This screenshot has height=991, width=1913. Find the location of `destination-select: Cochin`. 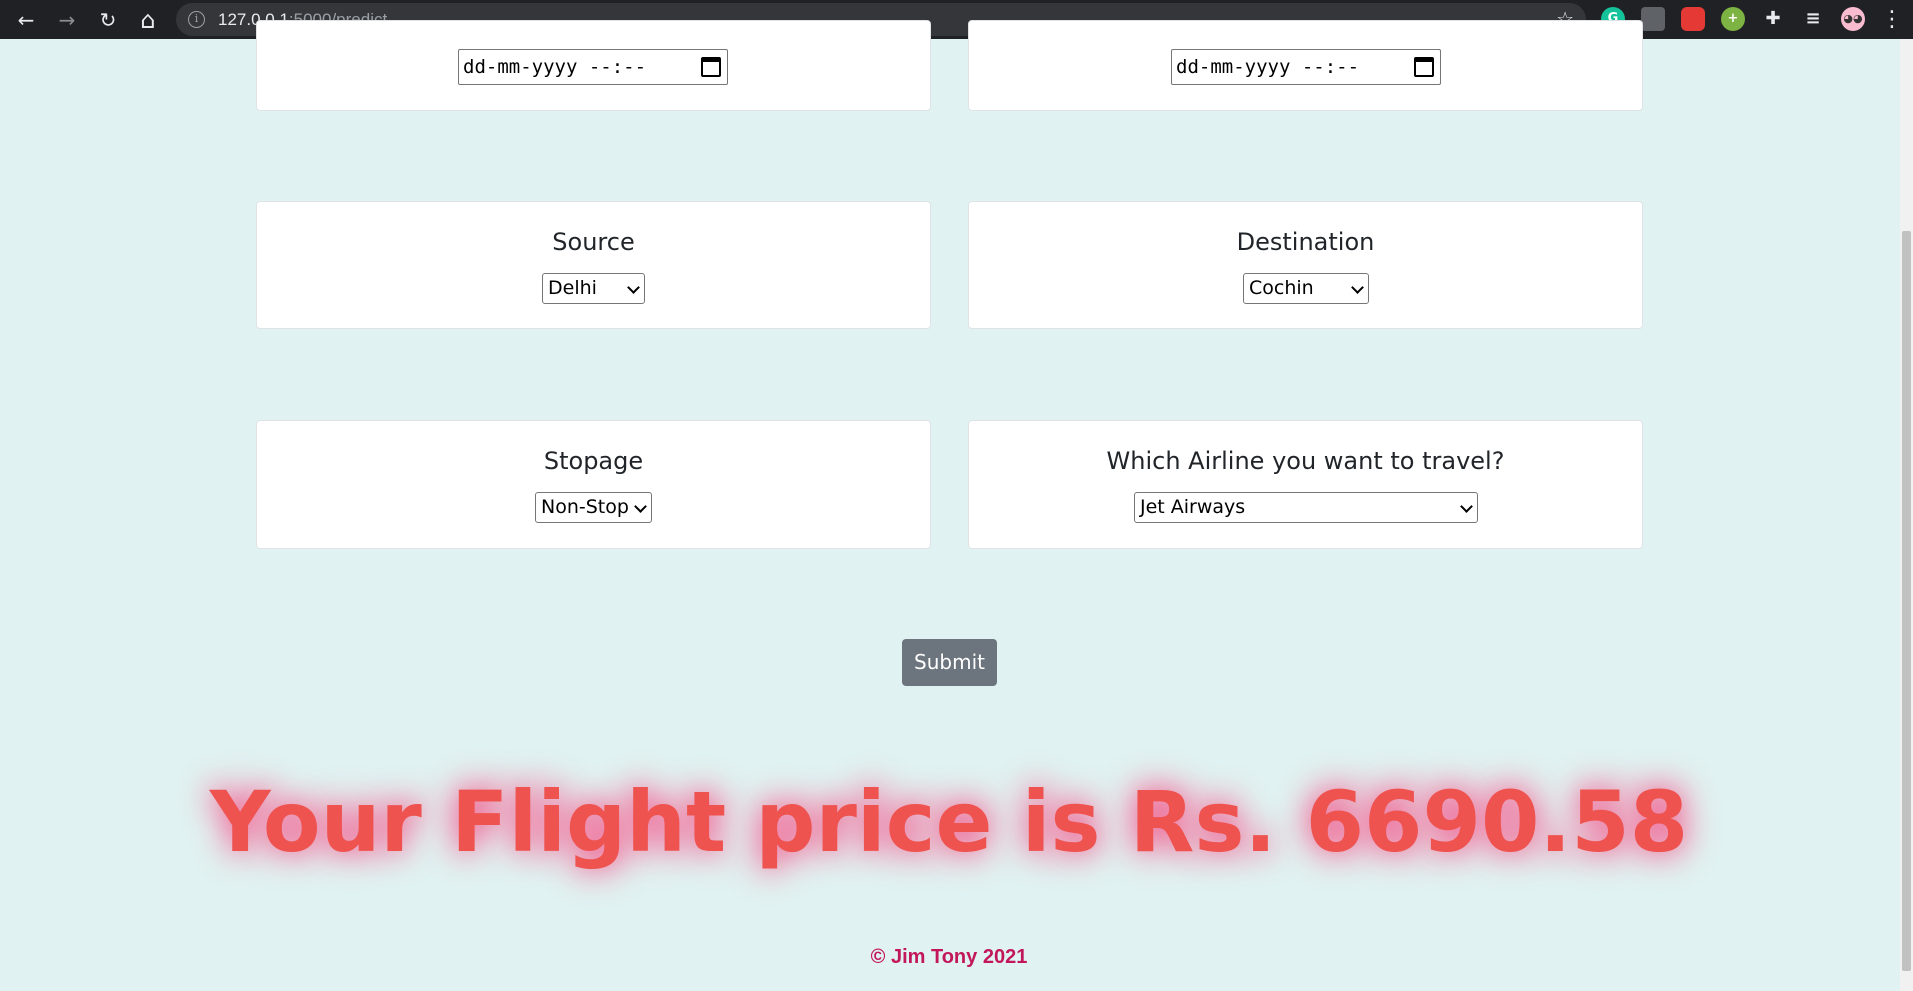

destination-select: Cochin is located at coordinates (1306, 288).